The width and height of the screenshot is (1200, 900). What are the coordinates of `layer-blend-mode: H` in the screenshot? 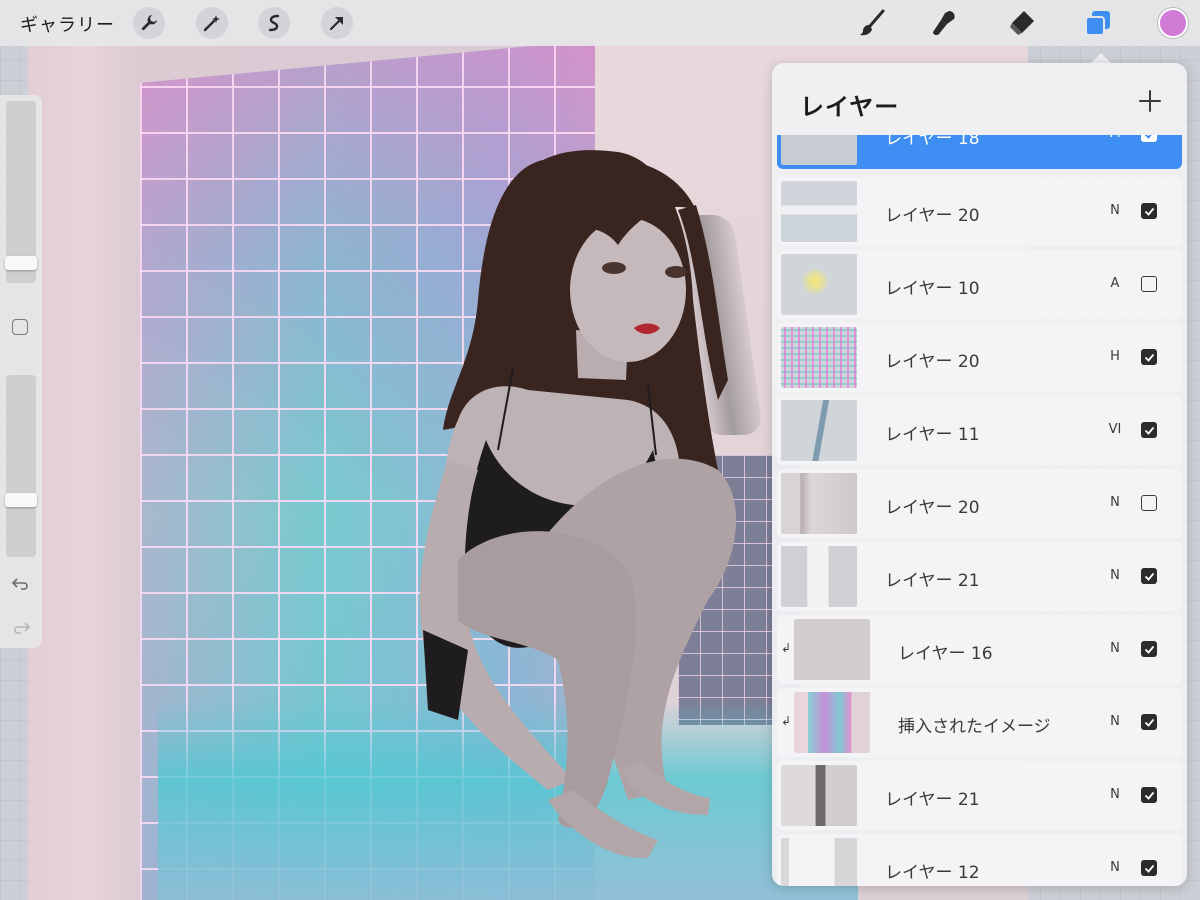 It's located at (1115, 356).